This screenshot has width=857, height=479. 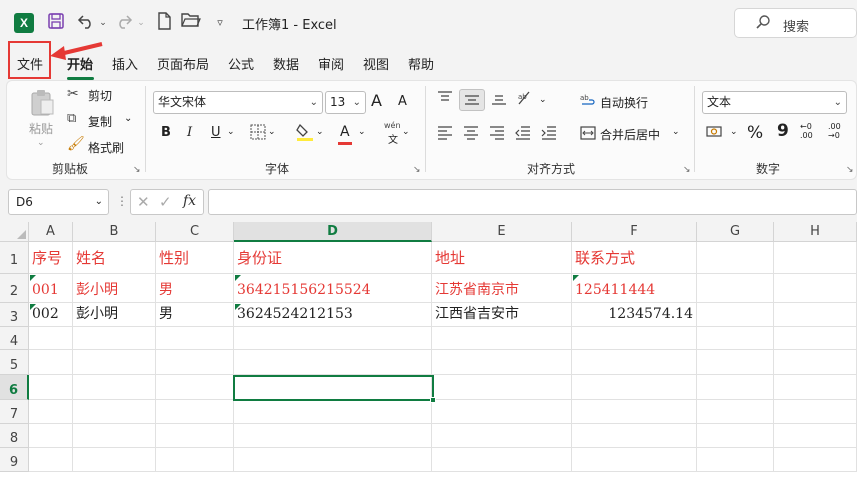 I want to click on wrap-text-icon: ab, so click(x=588, y=101).